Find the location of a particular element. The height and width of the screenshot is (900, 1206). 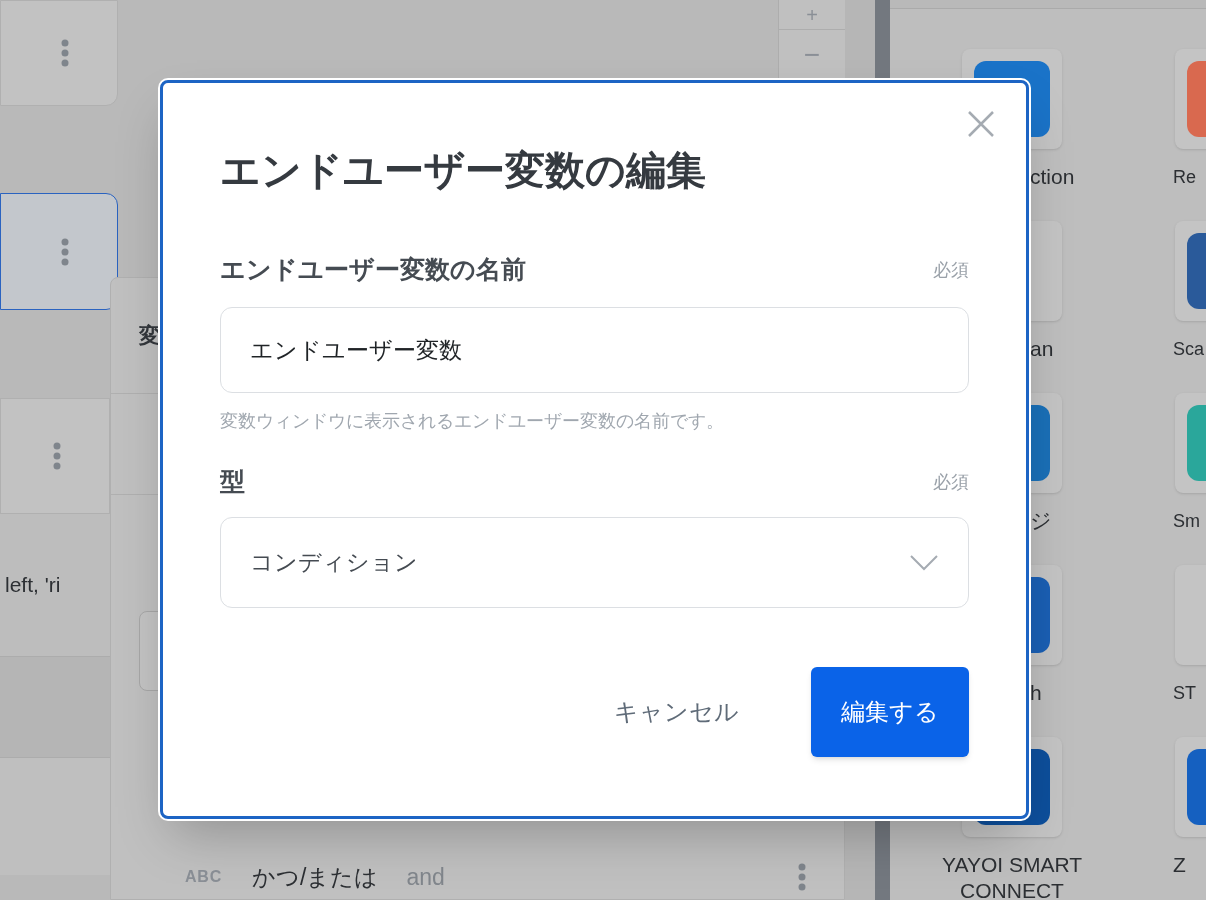

field-label: 型 is located at coordinates (232, 482).